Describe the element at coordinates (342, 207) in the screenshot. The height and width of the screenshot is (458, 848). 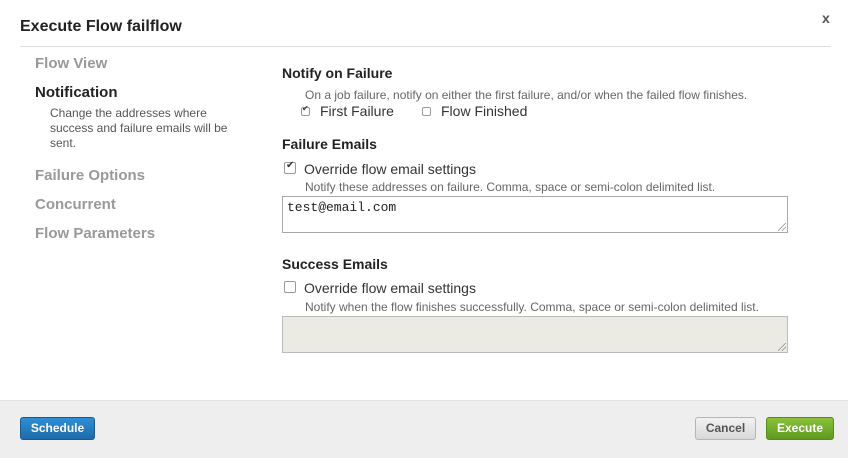
I see `failure-emails-value: test@email.com` at that location.